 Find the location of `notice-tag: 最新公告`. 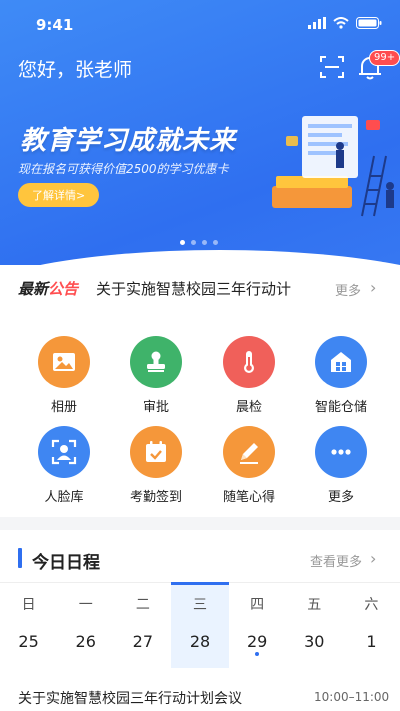

notice-tag: 最新公告 is located at coordinates (48, 288).